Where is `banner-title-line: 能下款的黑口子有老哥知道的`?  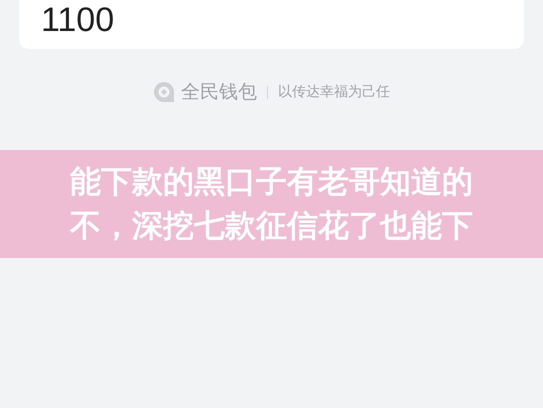 banner-title-line: 能下款的黑口子有老哥知道的 is located at coordinates (271, 182).